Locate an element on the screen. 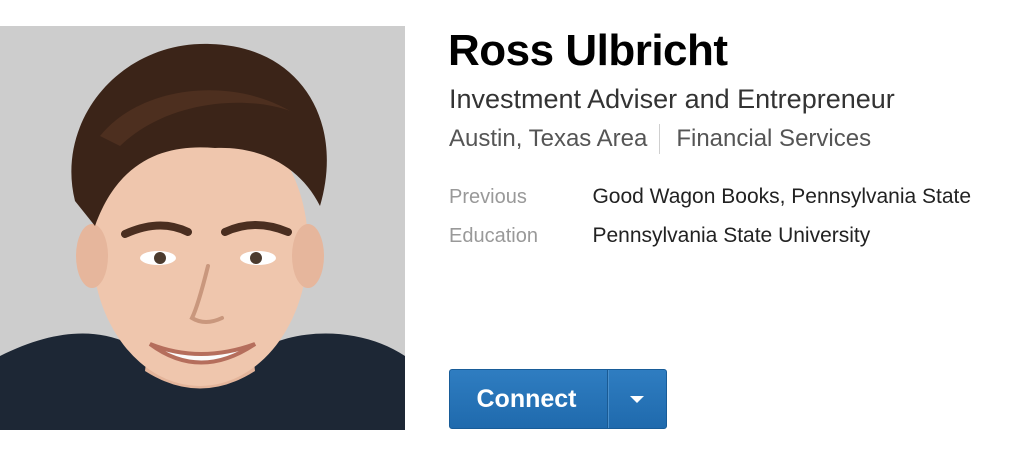 The width and height of the screenshot is (1024, 459). education-value: Pennsylvania State University is located at coordinates (731, 235).